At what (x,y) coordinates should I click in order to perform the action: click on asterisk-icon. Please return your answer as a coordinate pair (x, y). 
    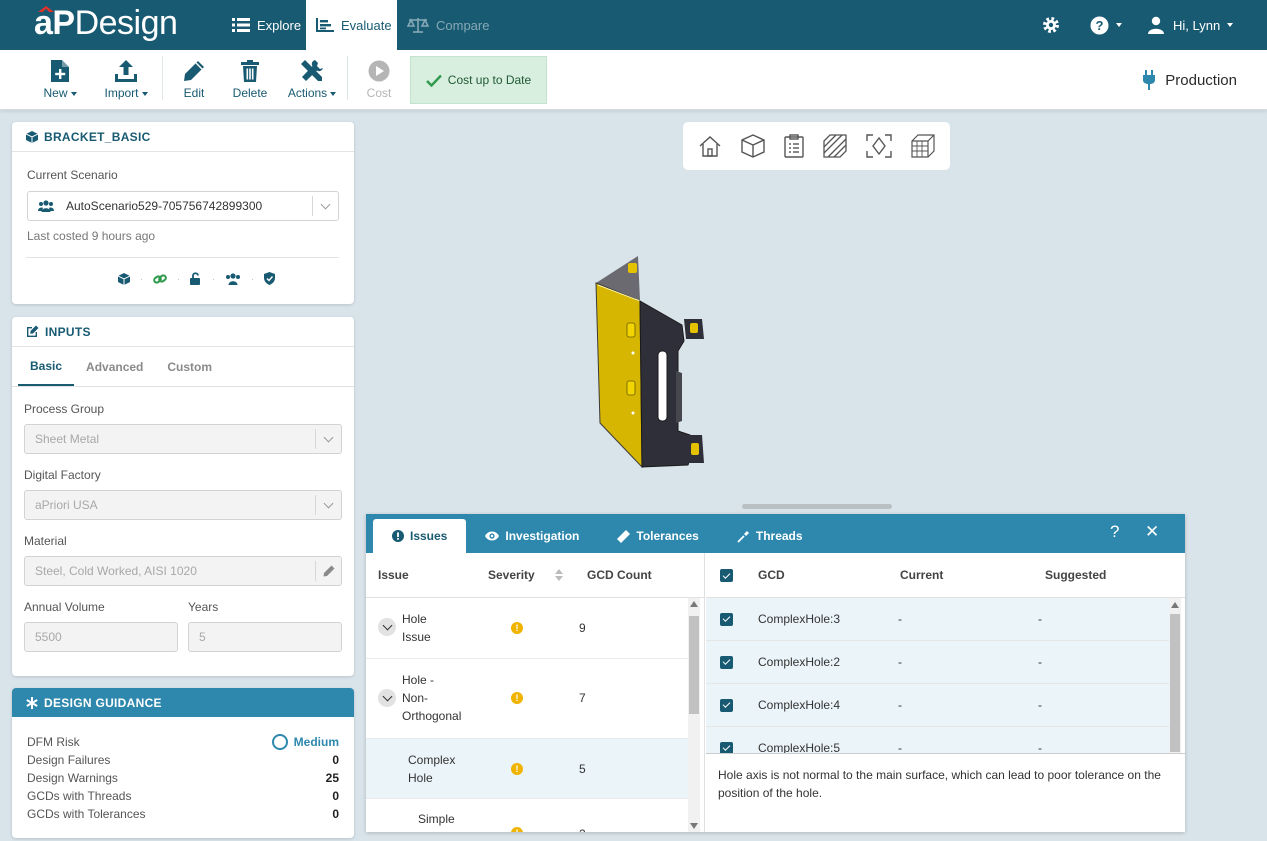
    Looking at the image, I should click on (32, 702).